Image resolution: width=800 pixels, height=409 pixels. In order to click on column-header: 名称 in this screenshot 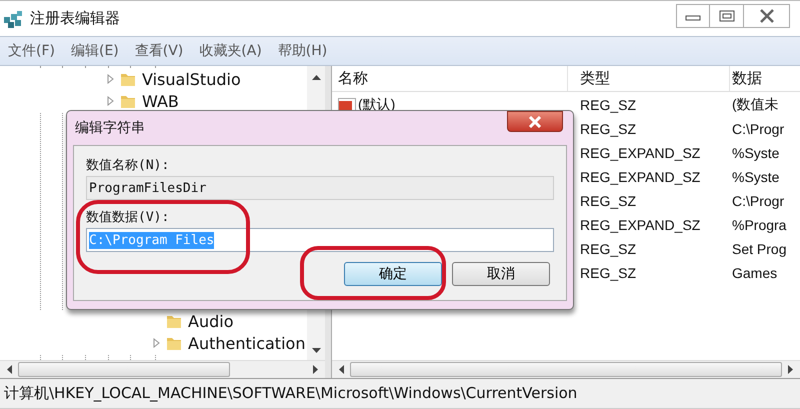, I will do `click(450, 78)`.